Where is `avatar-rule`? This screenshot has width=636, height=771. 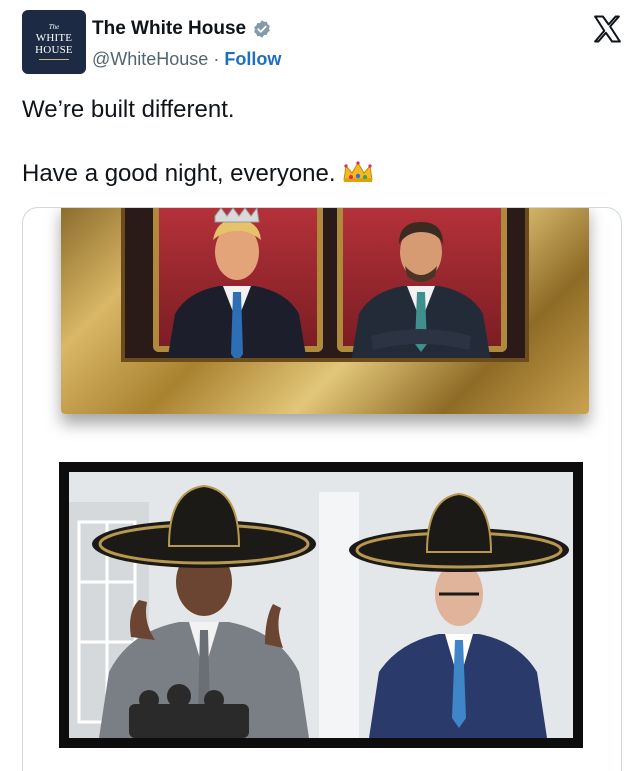 avatar-rule is located at coordinates (54, 59).